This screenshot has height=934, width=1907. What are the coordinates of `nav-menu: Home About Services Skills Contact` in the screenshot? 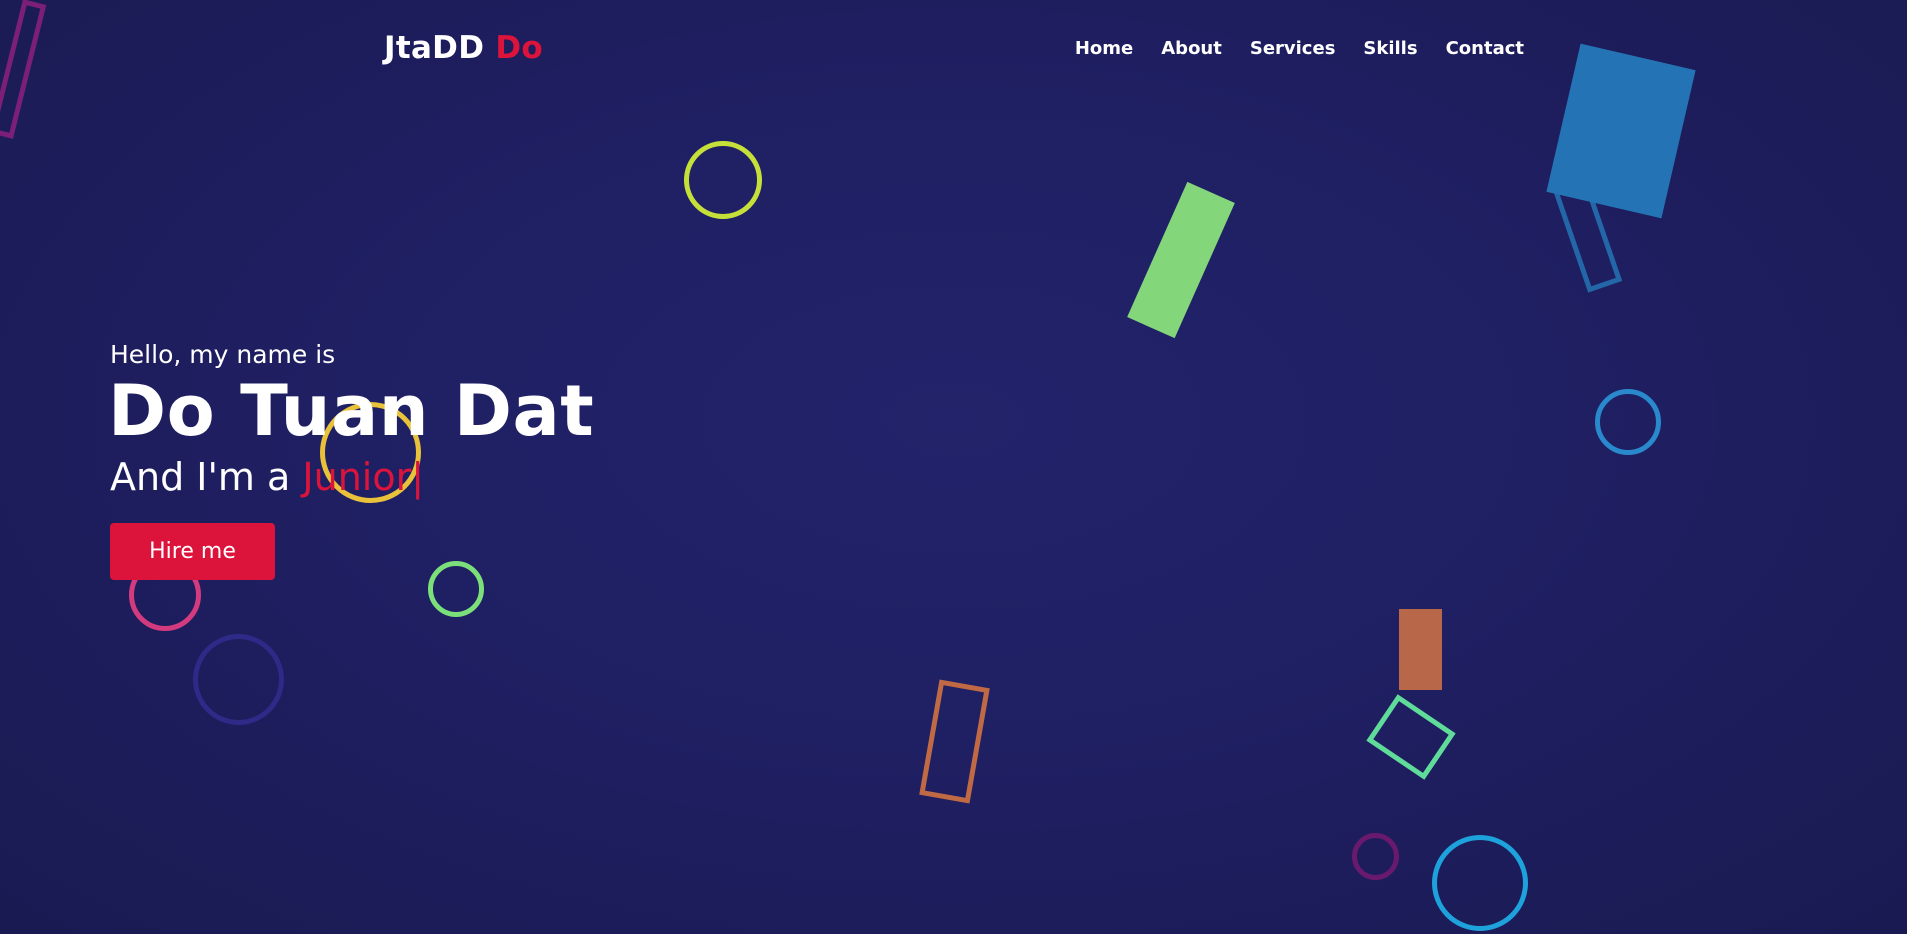 It's located at (1299, 48).